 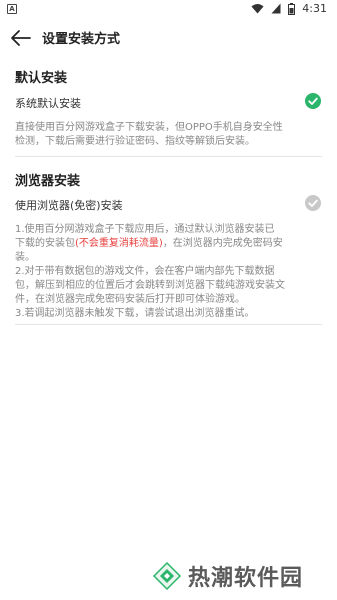 I want to click on clock: 4:31, so click(x=314, y=8).